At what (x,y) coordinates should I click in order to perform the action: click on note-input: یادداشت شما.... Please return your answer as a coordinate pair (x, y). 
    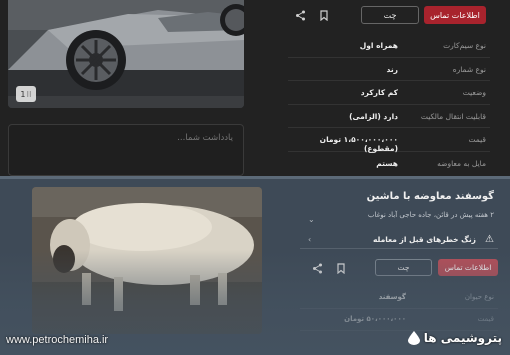
    Looking at the image, I should click on (126, 150).